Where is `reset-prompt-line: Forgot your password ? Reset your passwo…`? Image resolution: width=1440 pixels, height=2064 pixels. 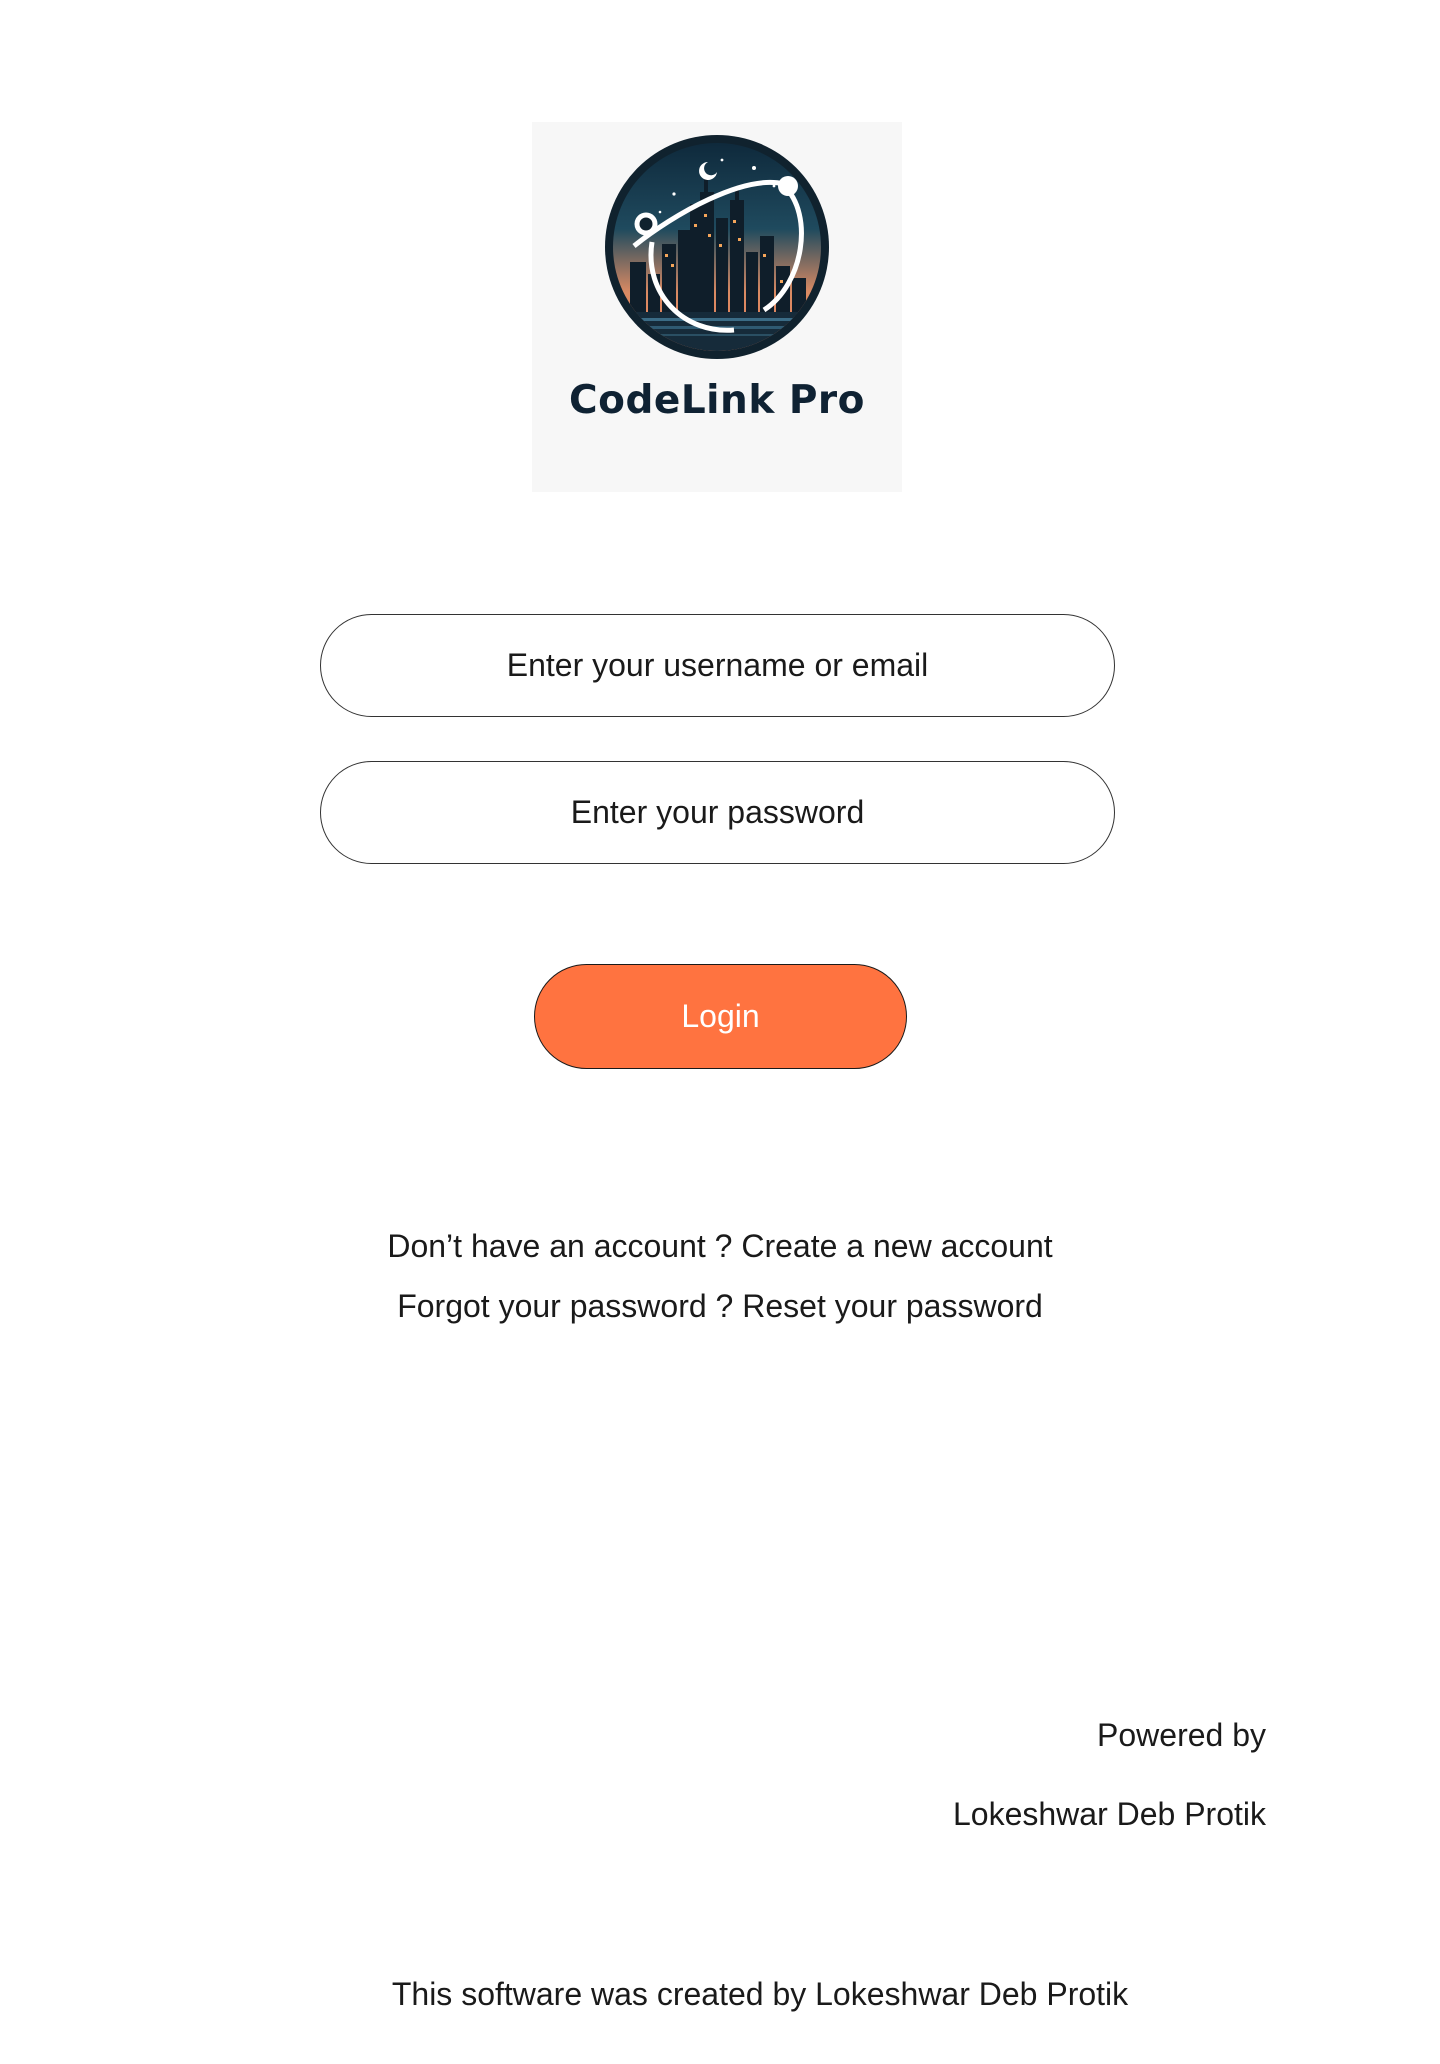
reset-prompt-line: Forgot your password ? Reset your passwo… is located at coordinates (720, 1306).